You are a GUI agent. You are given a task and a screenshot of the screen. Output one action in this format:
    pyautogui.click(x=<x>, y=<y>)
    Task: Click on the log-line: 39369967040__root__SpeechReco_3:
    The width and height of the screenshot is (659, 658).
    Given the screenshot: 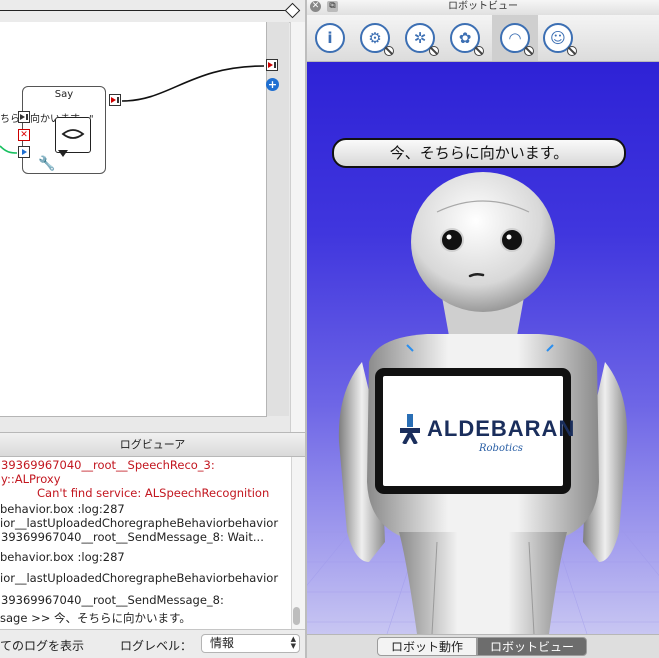 What is the action you would take?
    pyautogui.click(x=108, y=465)
    